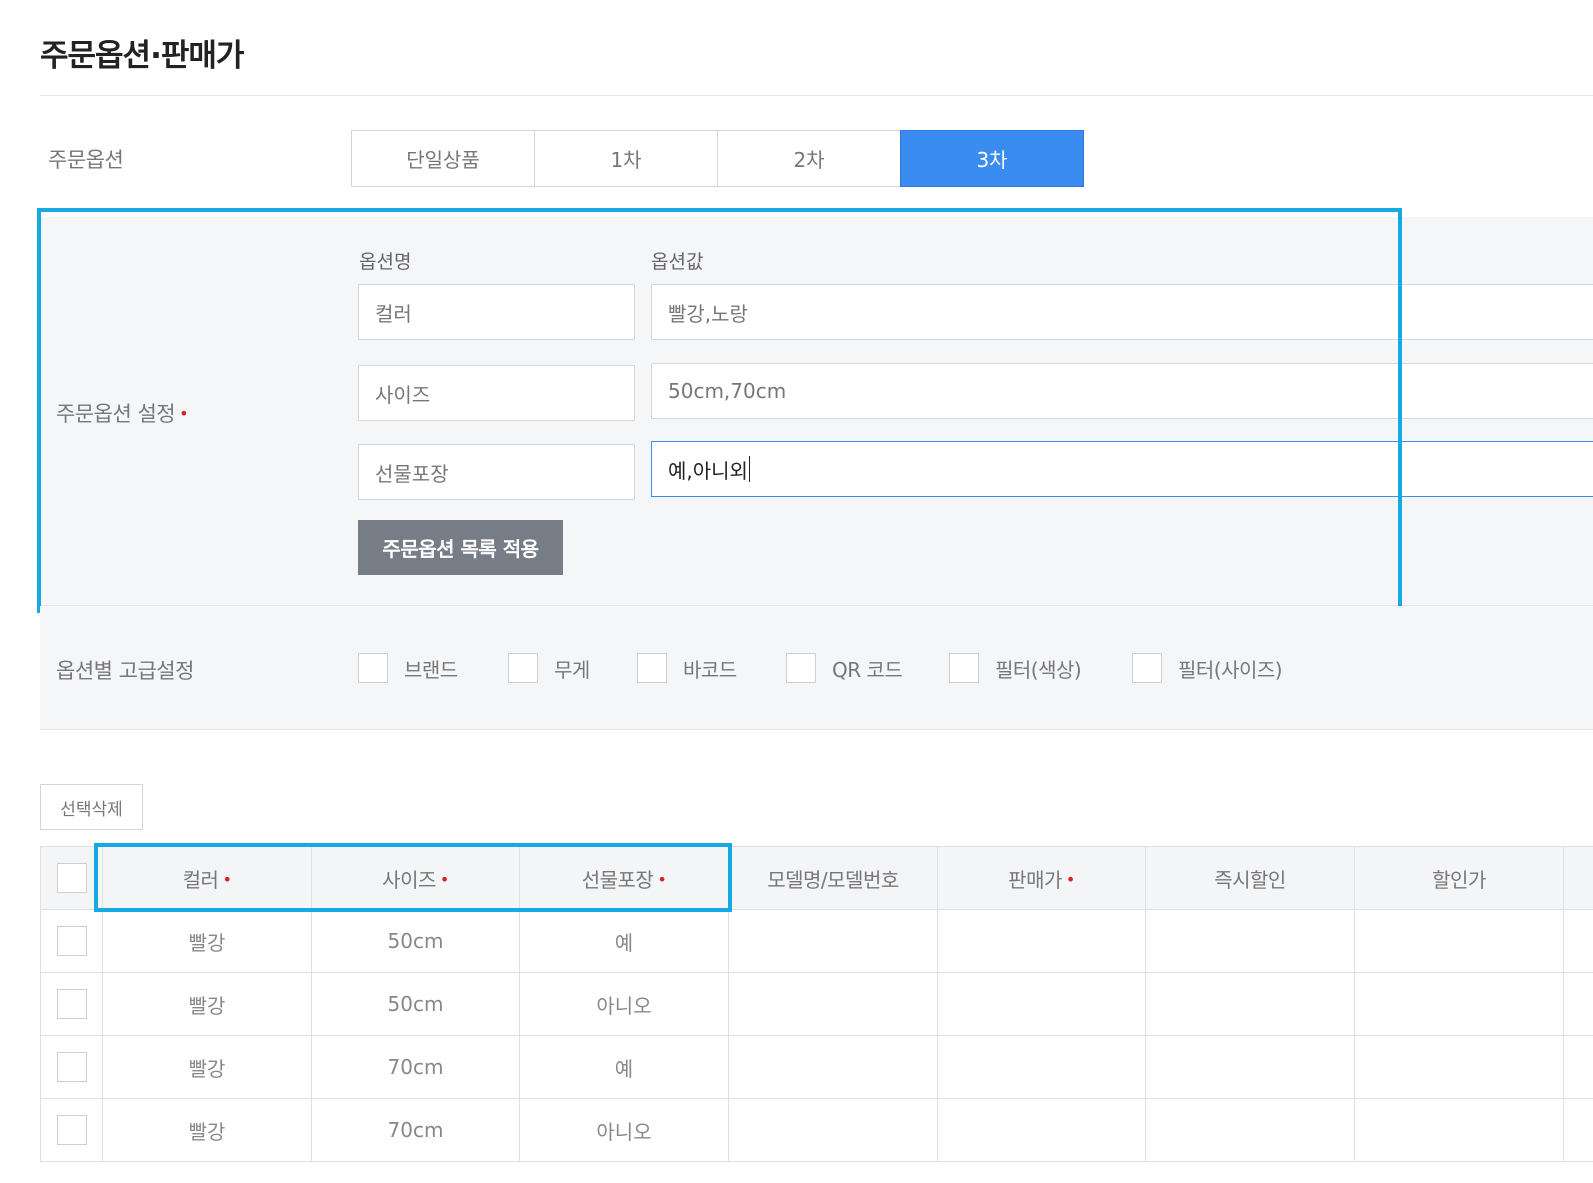 Image resolution: width=1593 pixels, height=1183 pixels. I want to click on barcode-checkbox, so click(652, 668).